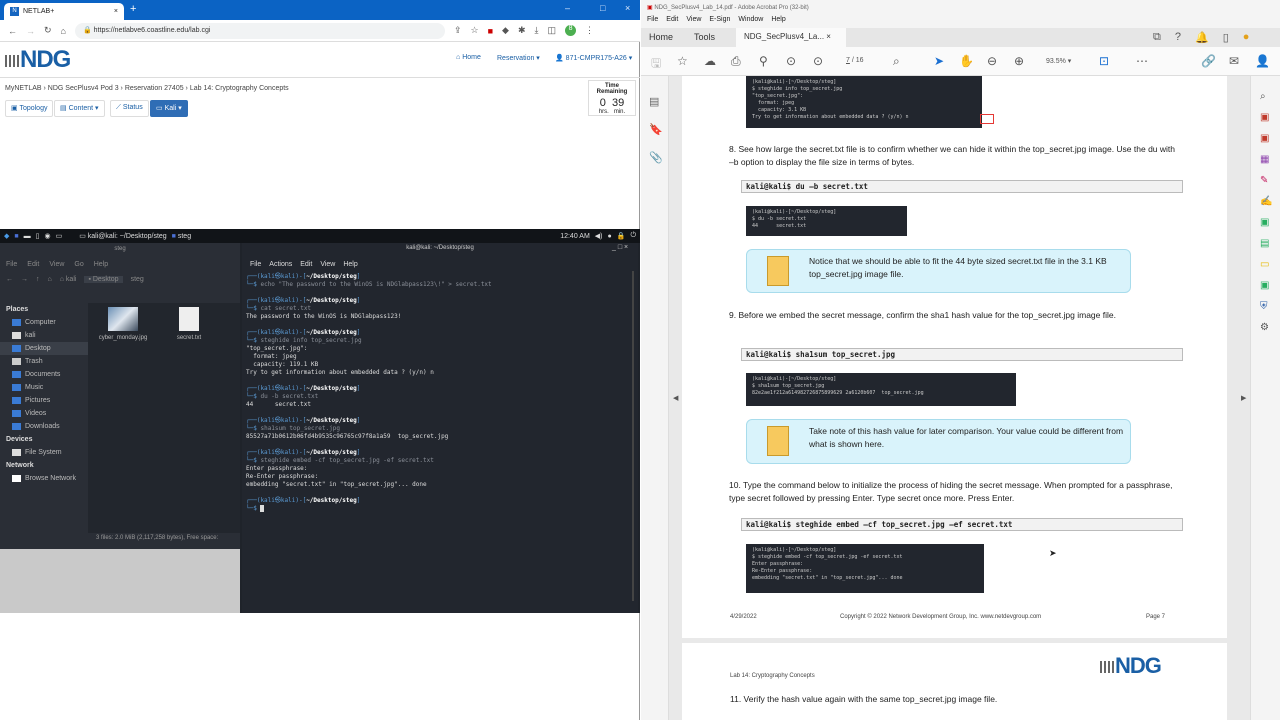  What do you see at coordinates (1019, 61) in the screenshot?
I see `zoom-in-icon: ⊕` at bounding box center [1019, 61].